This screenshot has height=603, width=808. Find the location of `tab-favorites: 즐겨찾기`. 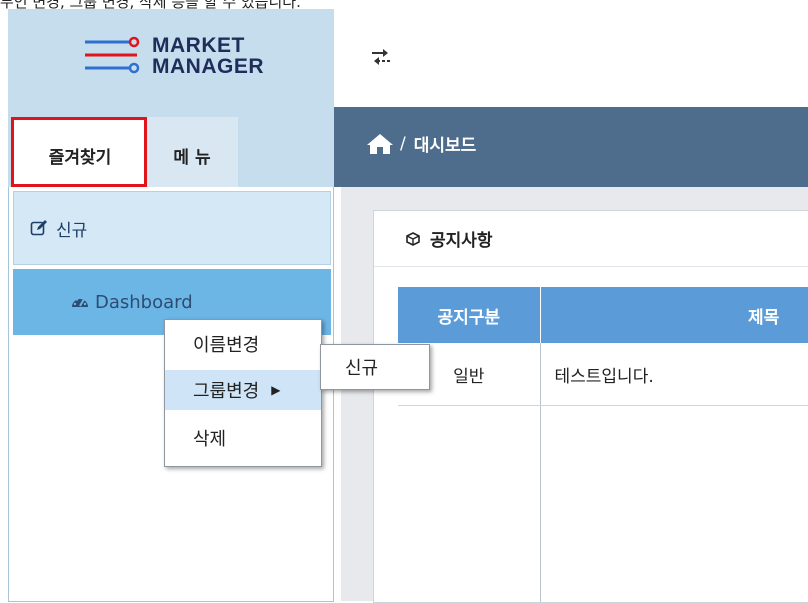

tab-favorites: 즐겨찾기 is located at coordinates (80, 155).